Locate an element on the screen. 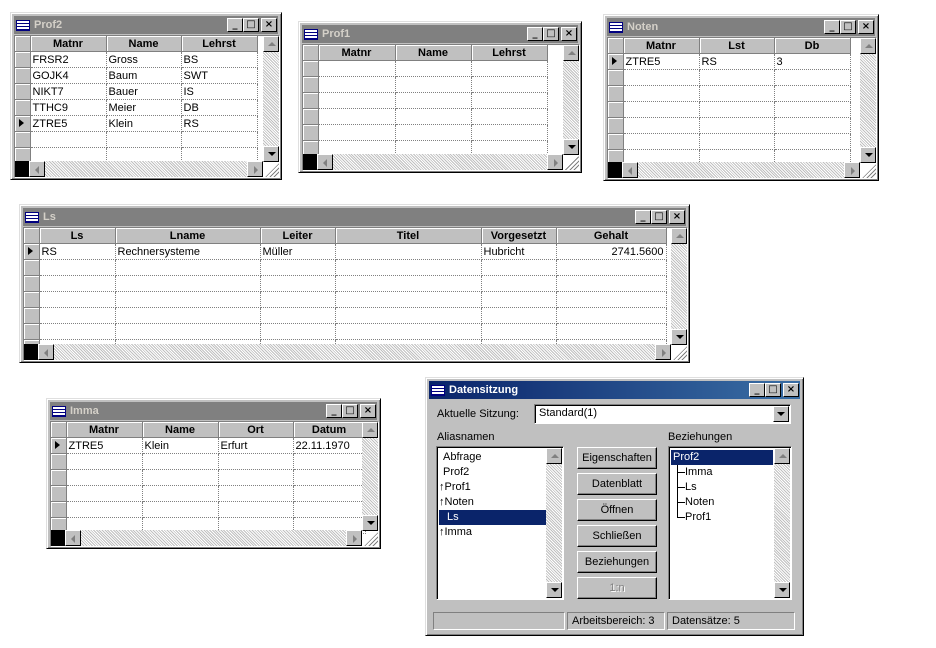 The image size is (936, 648). session-combobox: Standard(1) is located at coordinates (662, 414).